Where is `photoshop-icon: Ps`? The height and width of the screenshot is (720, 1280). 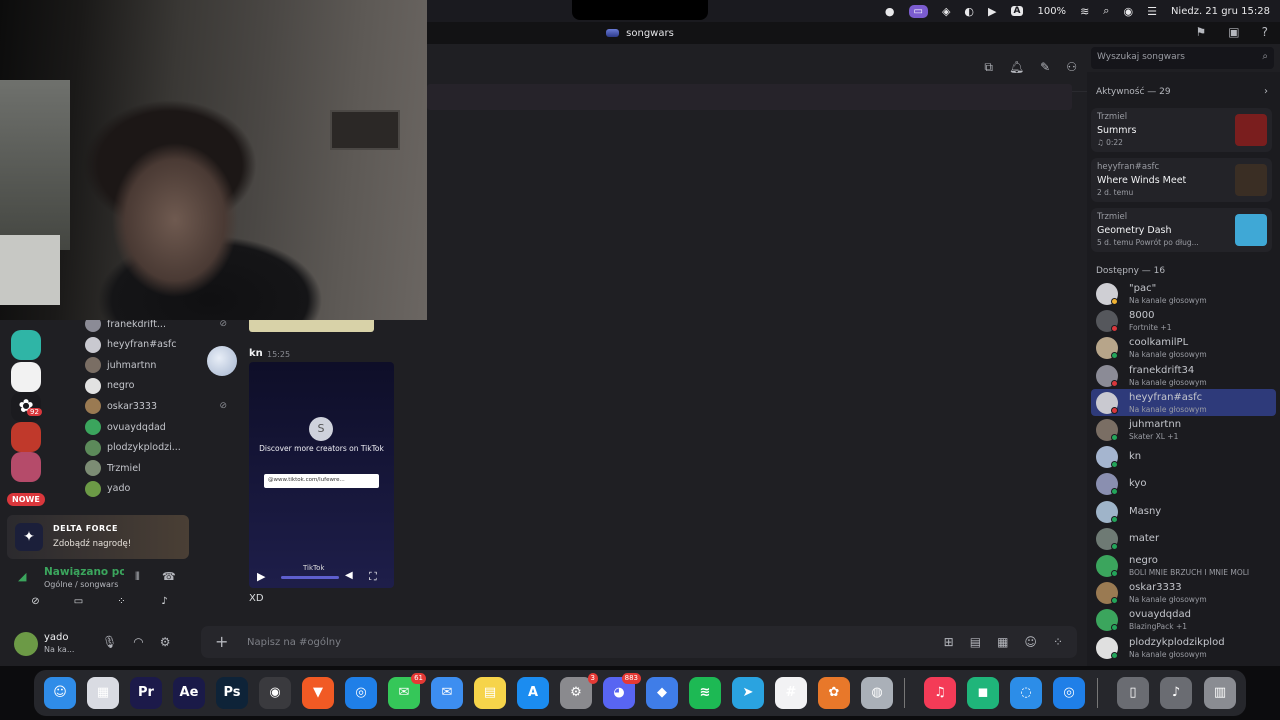
photoshop-icon: Ps is located at coordinates (232, 693).